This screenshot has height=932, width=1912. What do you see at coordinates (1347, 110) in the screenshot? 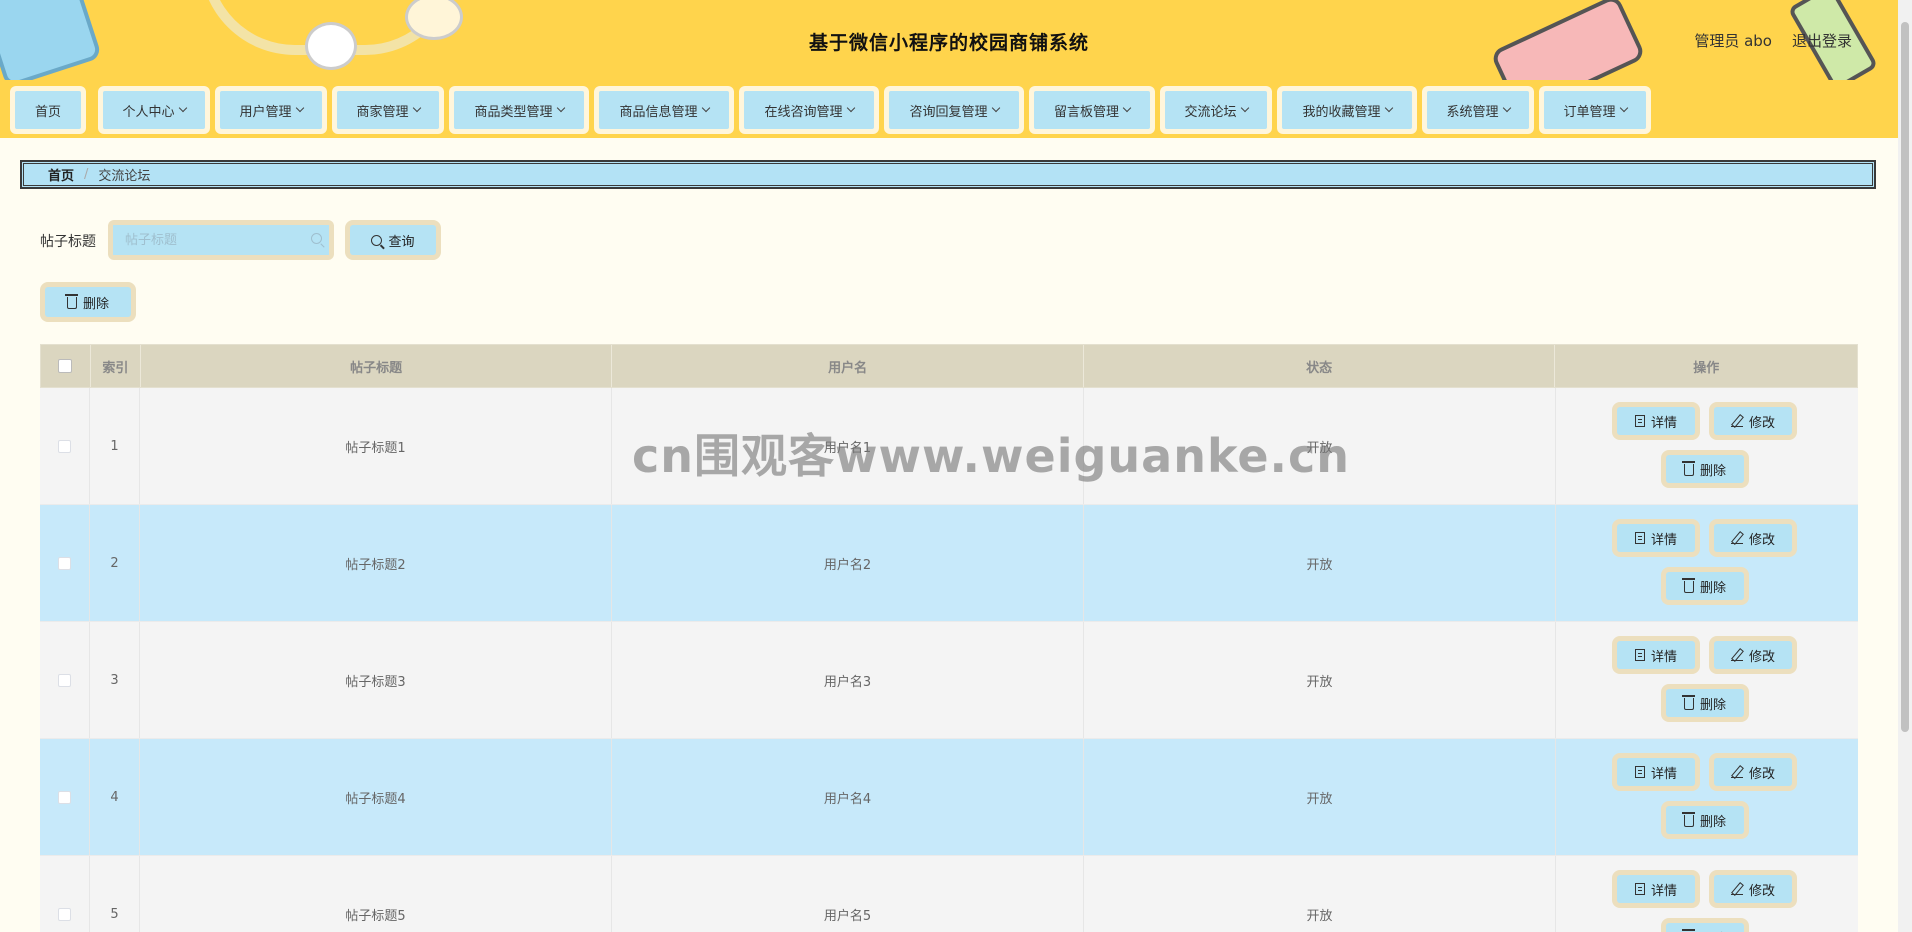
I see `nav-item-favorites: 我的收藏管理` at bounding box center [1347, 110].